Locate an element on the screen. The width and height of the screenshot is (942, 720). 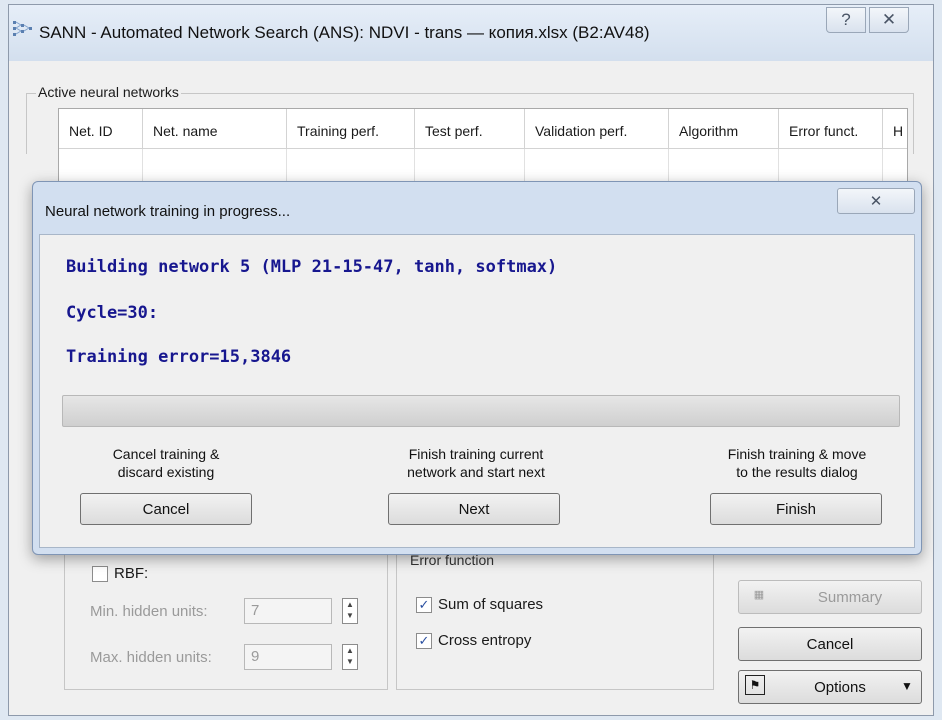
sum-of-squares-label: Sum of squares is located at coordinates (491, 604).